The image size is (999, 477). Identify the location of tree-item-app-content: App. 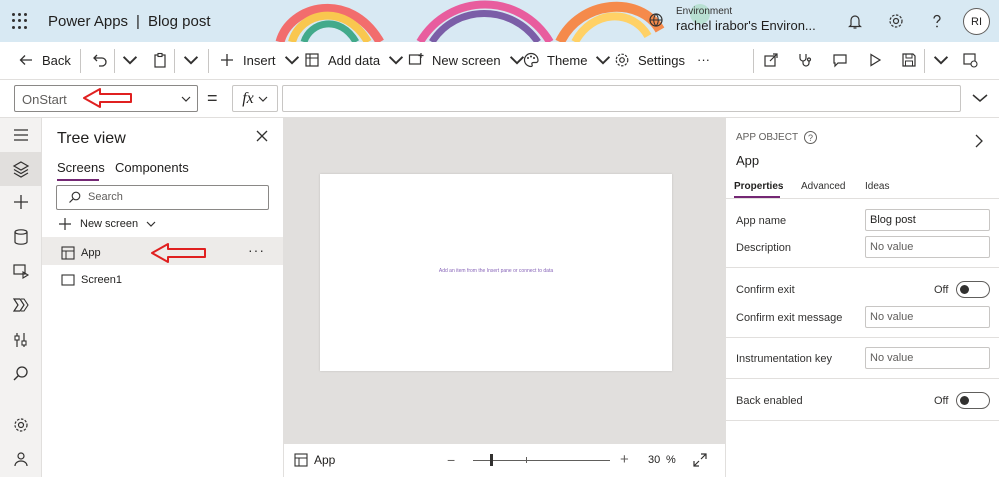
(81, 253).